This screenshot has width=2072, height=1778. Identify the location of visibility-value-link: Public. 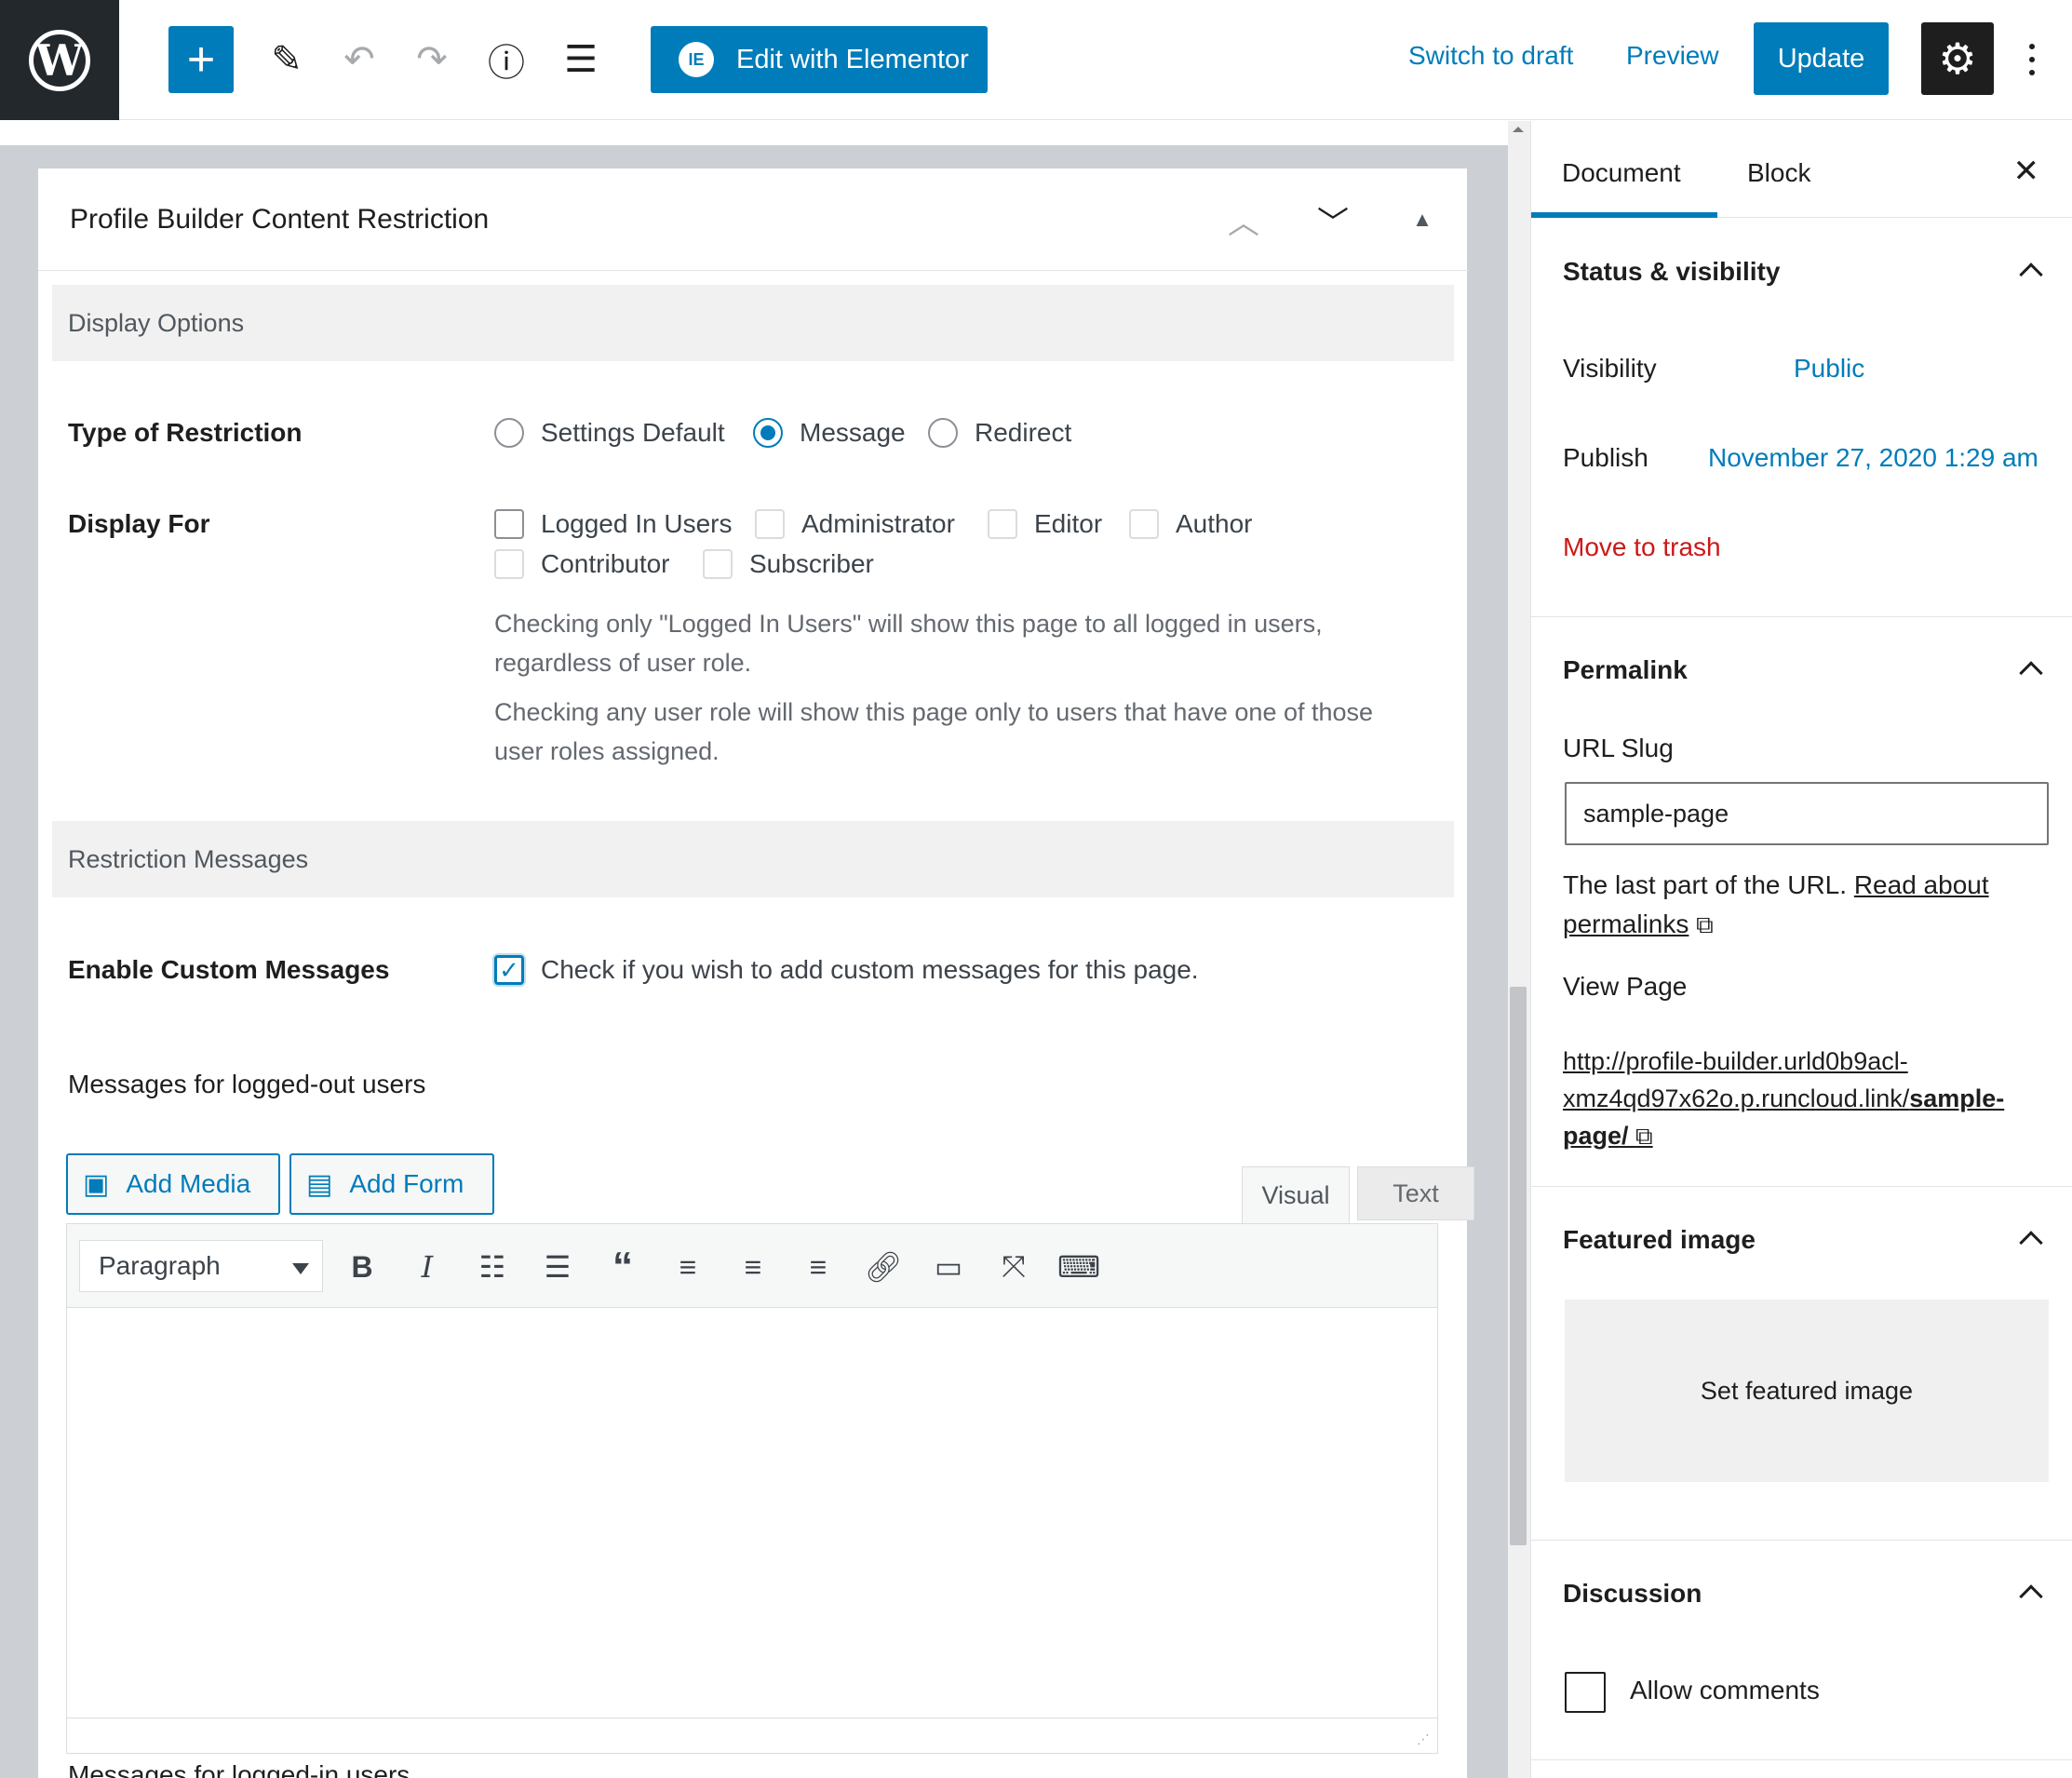
(1829, 369).